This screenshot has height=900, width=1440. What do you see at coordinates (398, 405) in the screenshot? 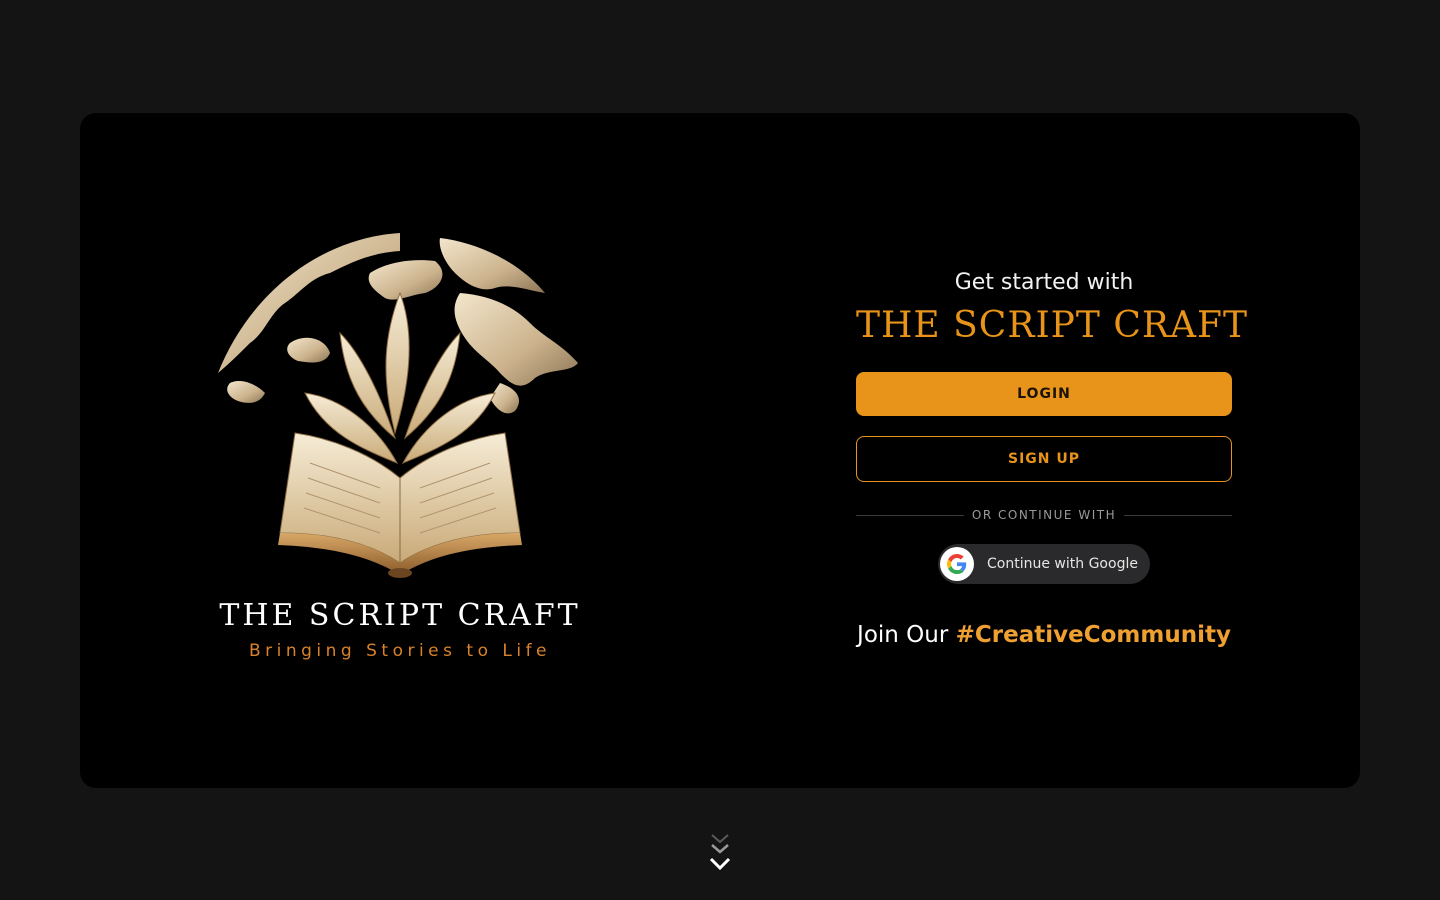
I see `globe-book-icon` at bounding box center [398, 405].